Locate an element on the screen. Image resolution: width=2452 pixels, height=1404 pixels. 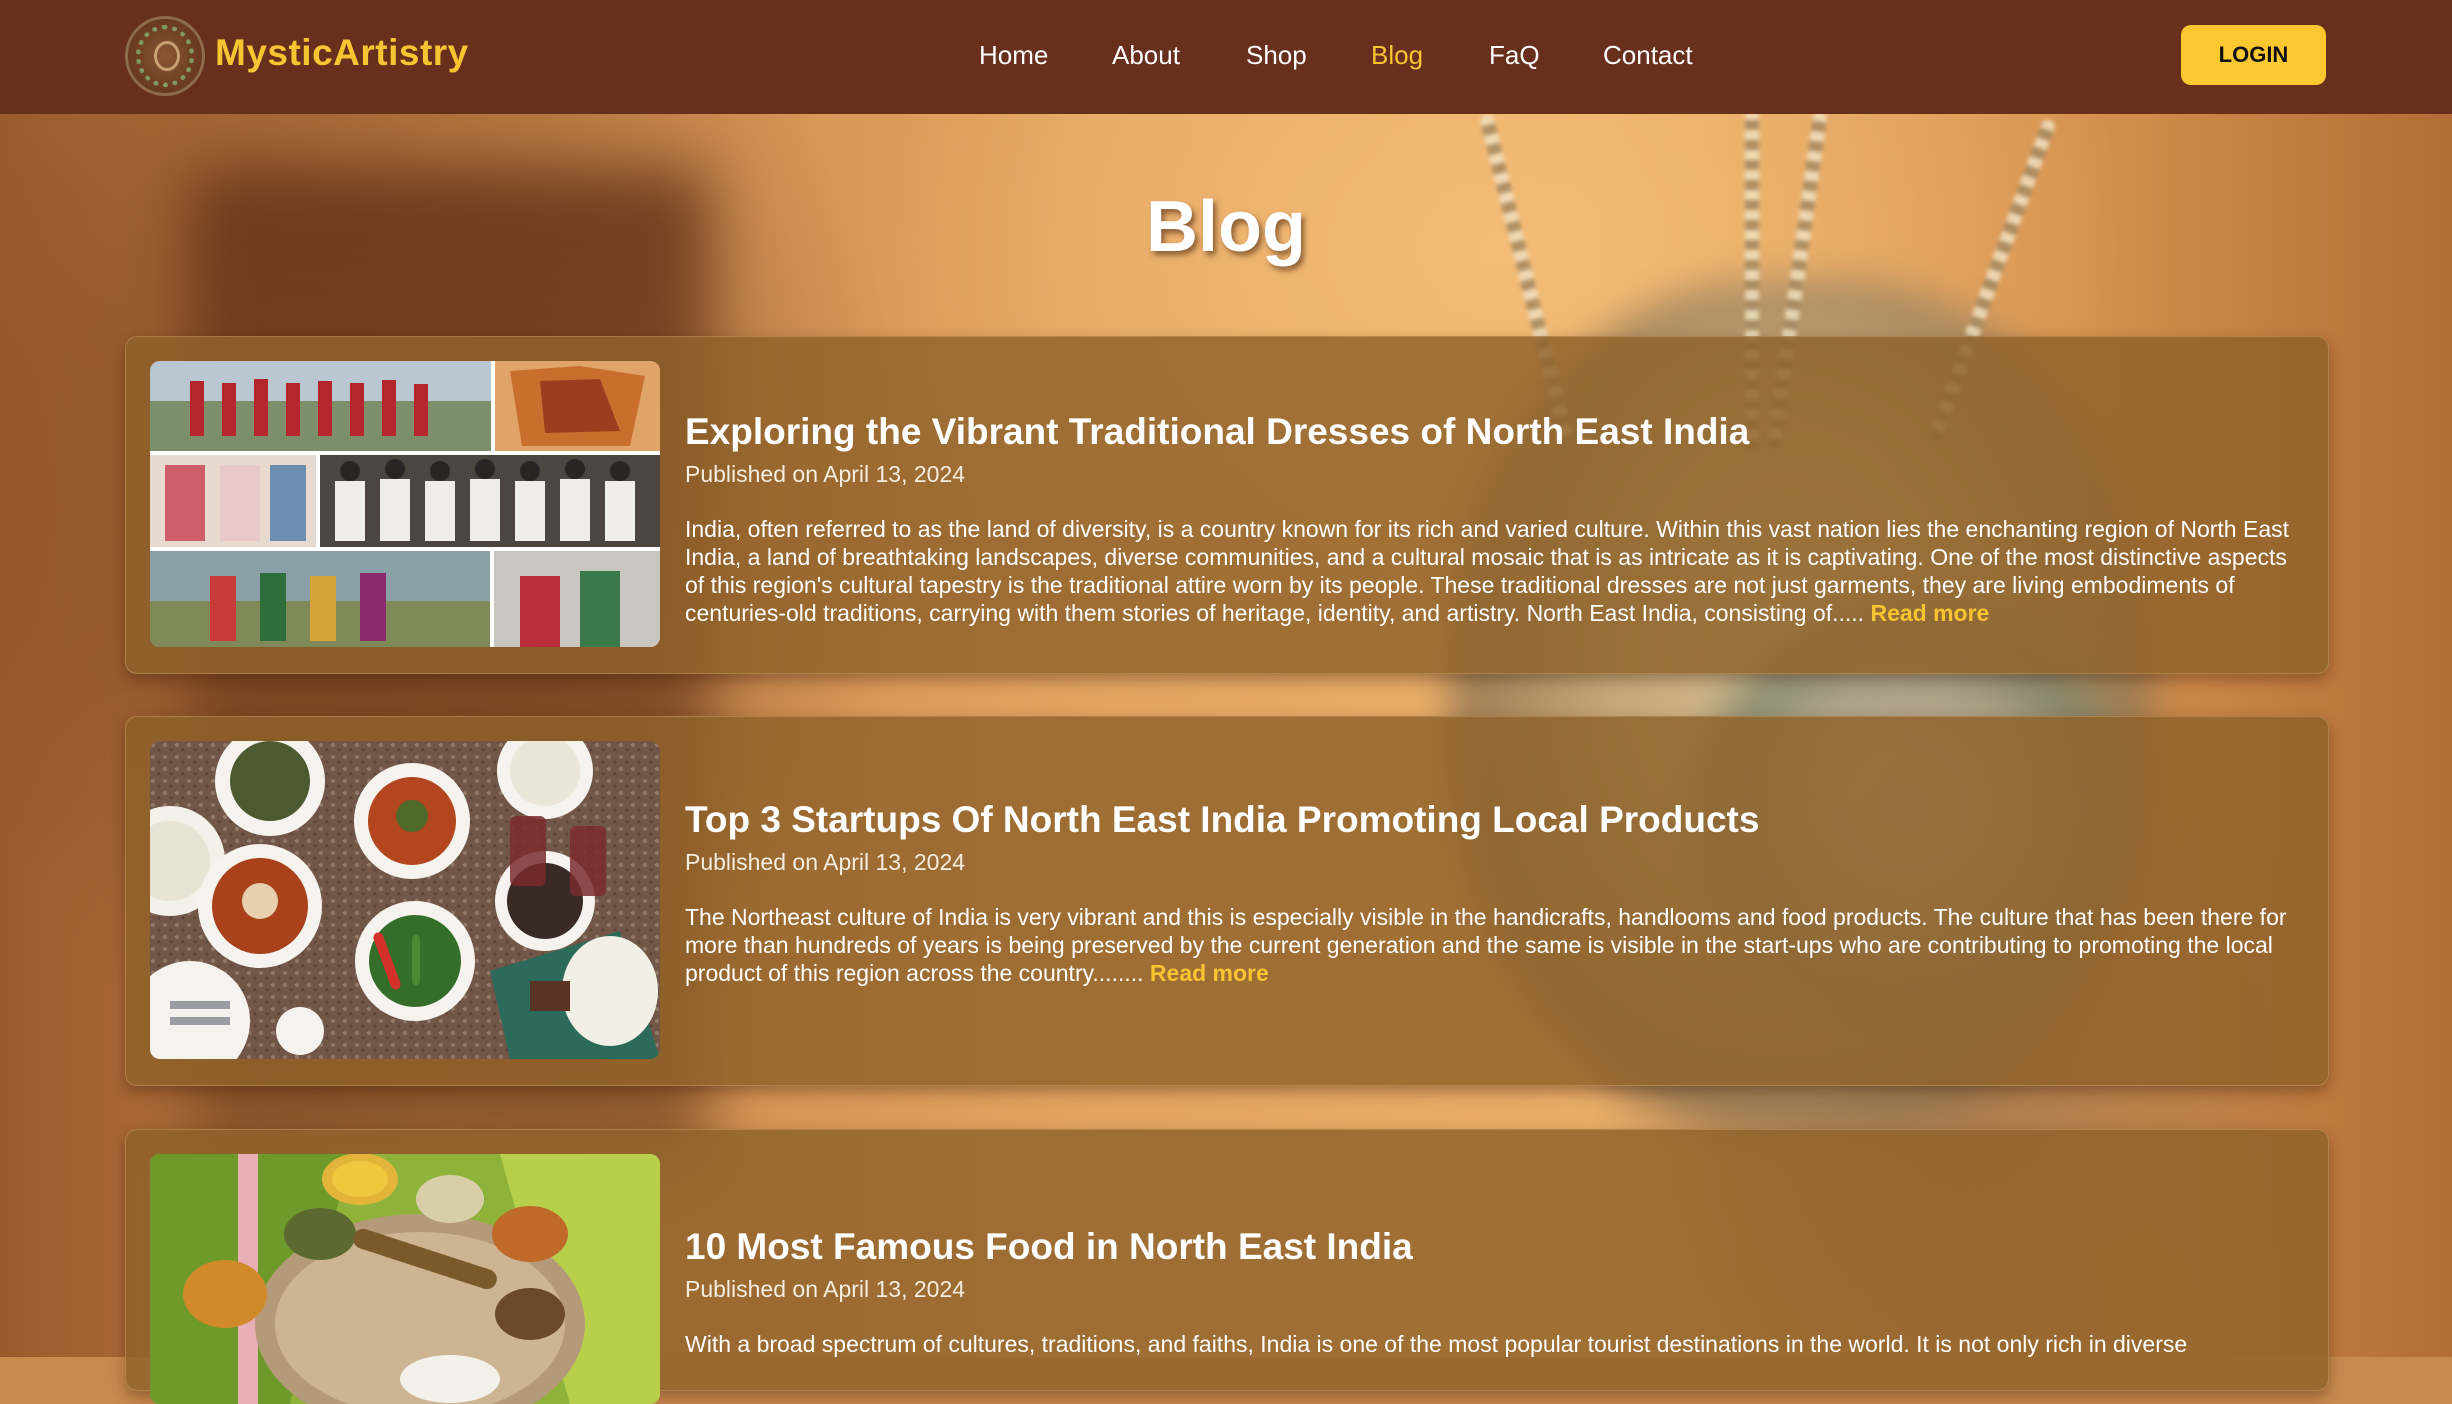
food-table-image is located at coordinates (405, 900).